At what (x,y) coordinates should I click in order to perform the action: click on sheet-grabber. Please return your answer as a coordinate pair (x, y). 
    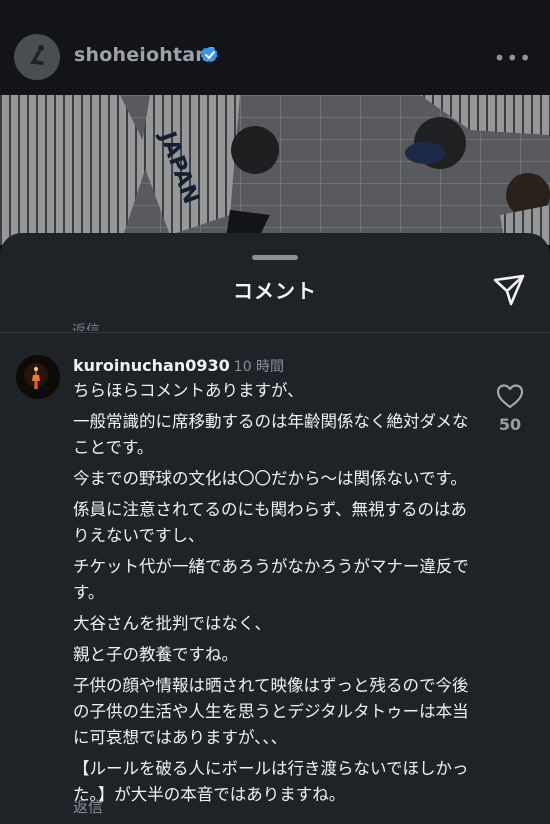
    Looking at the image, I should click on (275, 257).